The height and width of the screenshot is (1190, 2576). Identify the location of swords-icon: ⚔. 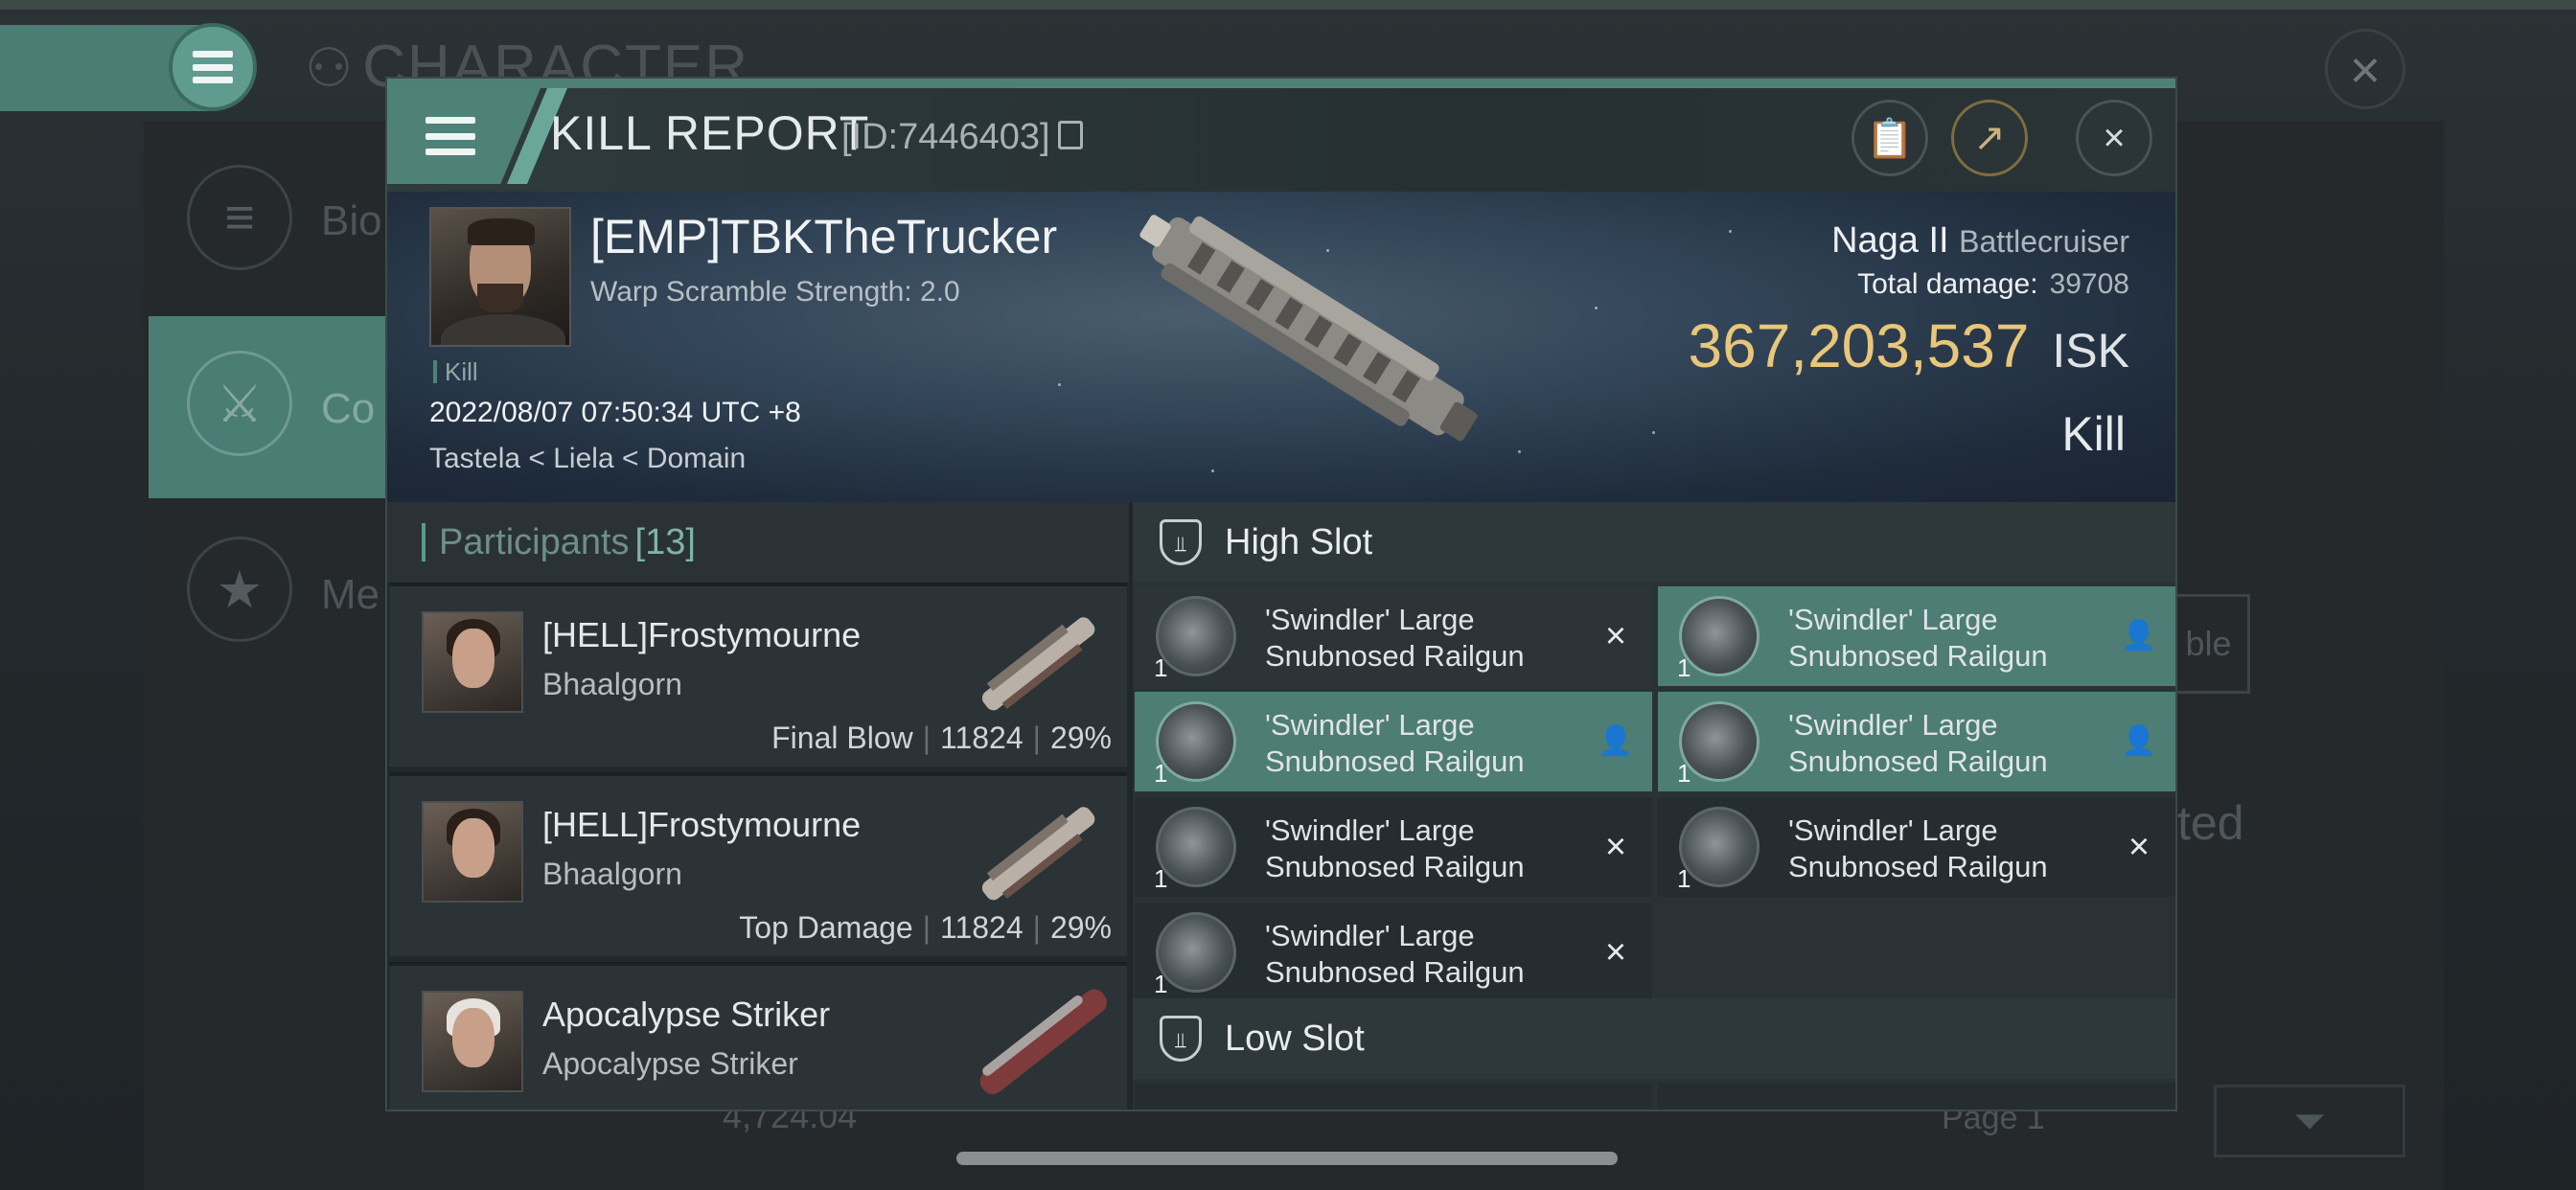
(239, 404).